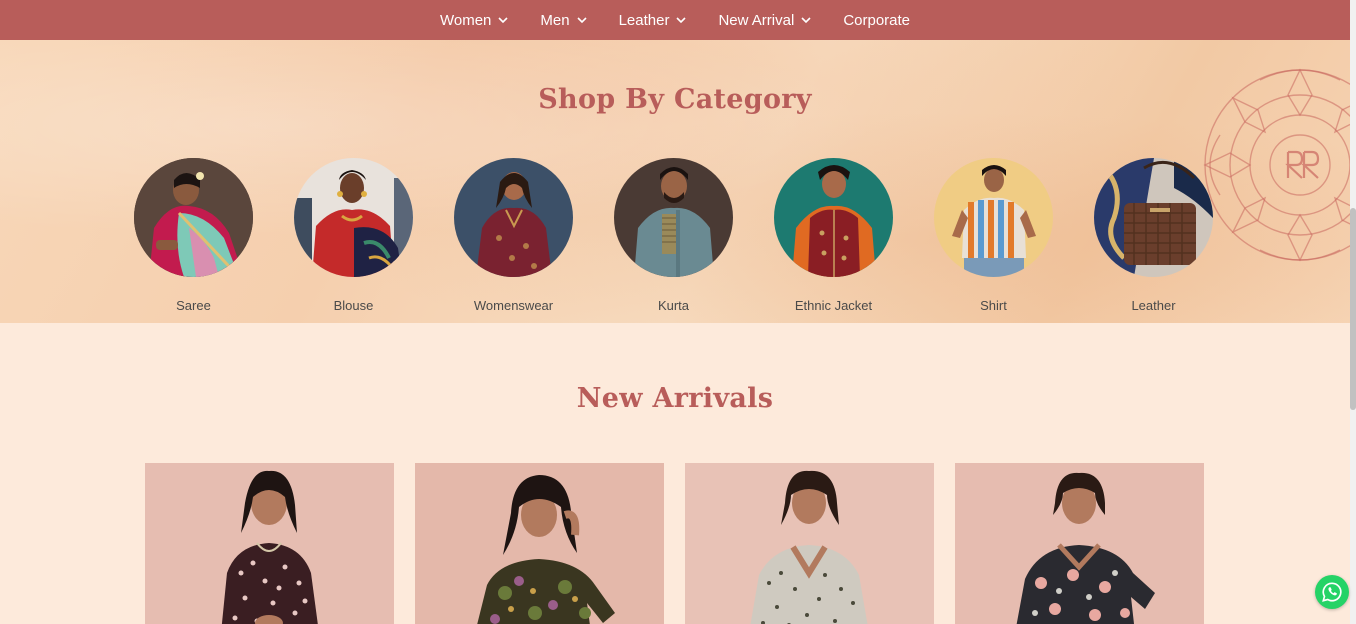 This screenshot has width=1356, height=624. I want to click on category-item-leather: Leather, so click(1153, 235).